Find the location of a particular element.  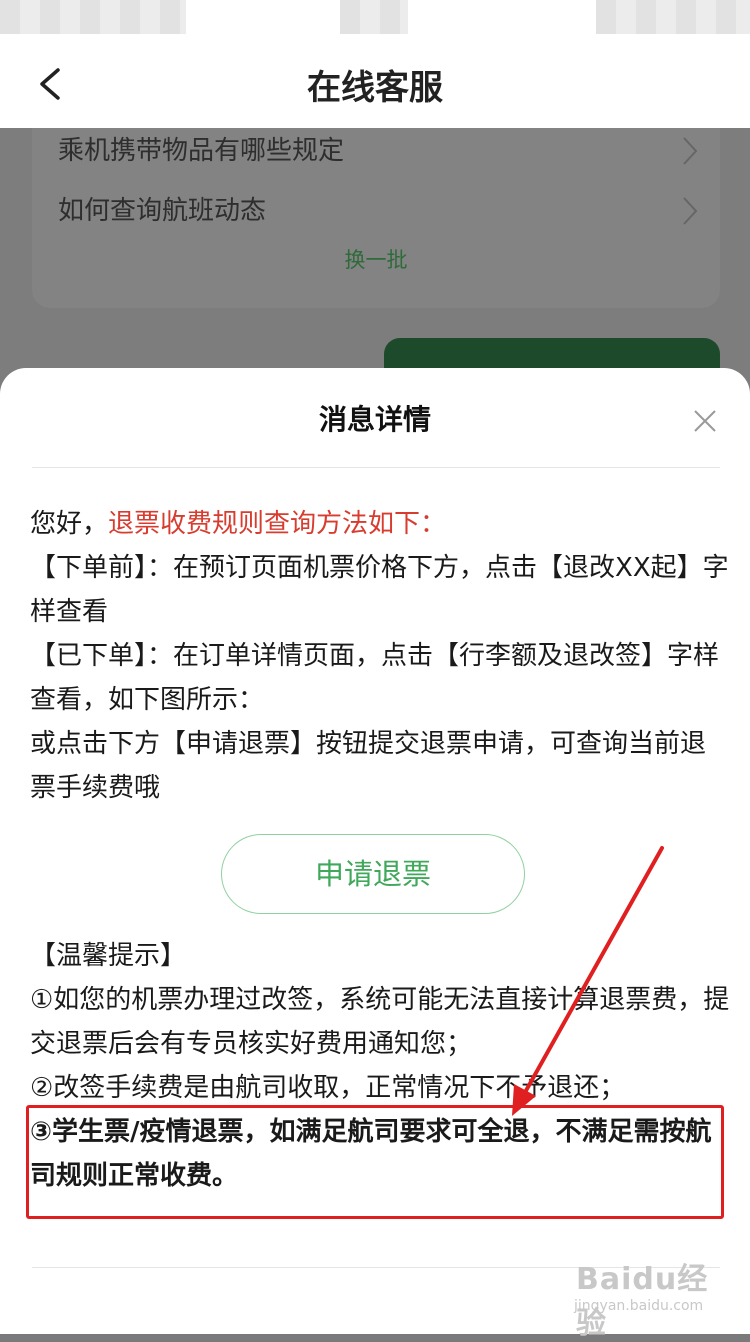

watermark: Baidu经验 jingyan.baidu.com is located at coordinates (644, 1295).